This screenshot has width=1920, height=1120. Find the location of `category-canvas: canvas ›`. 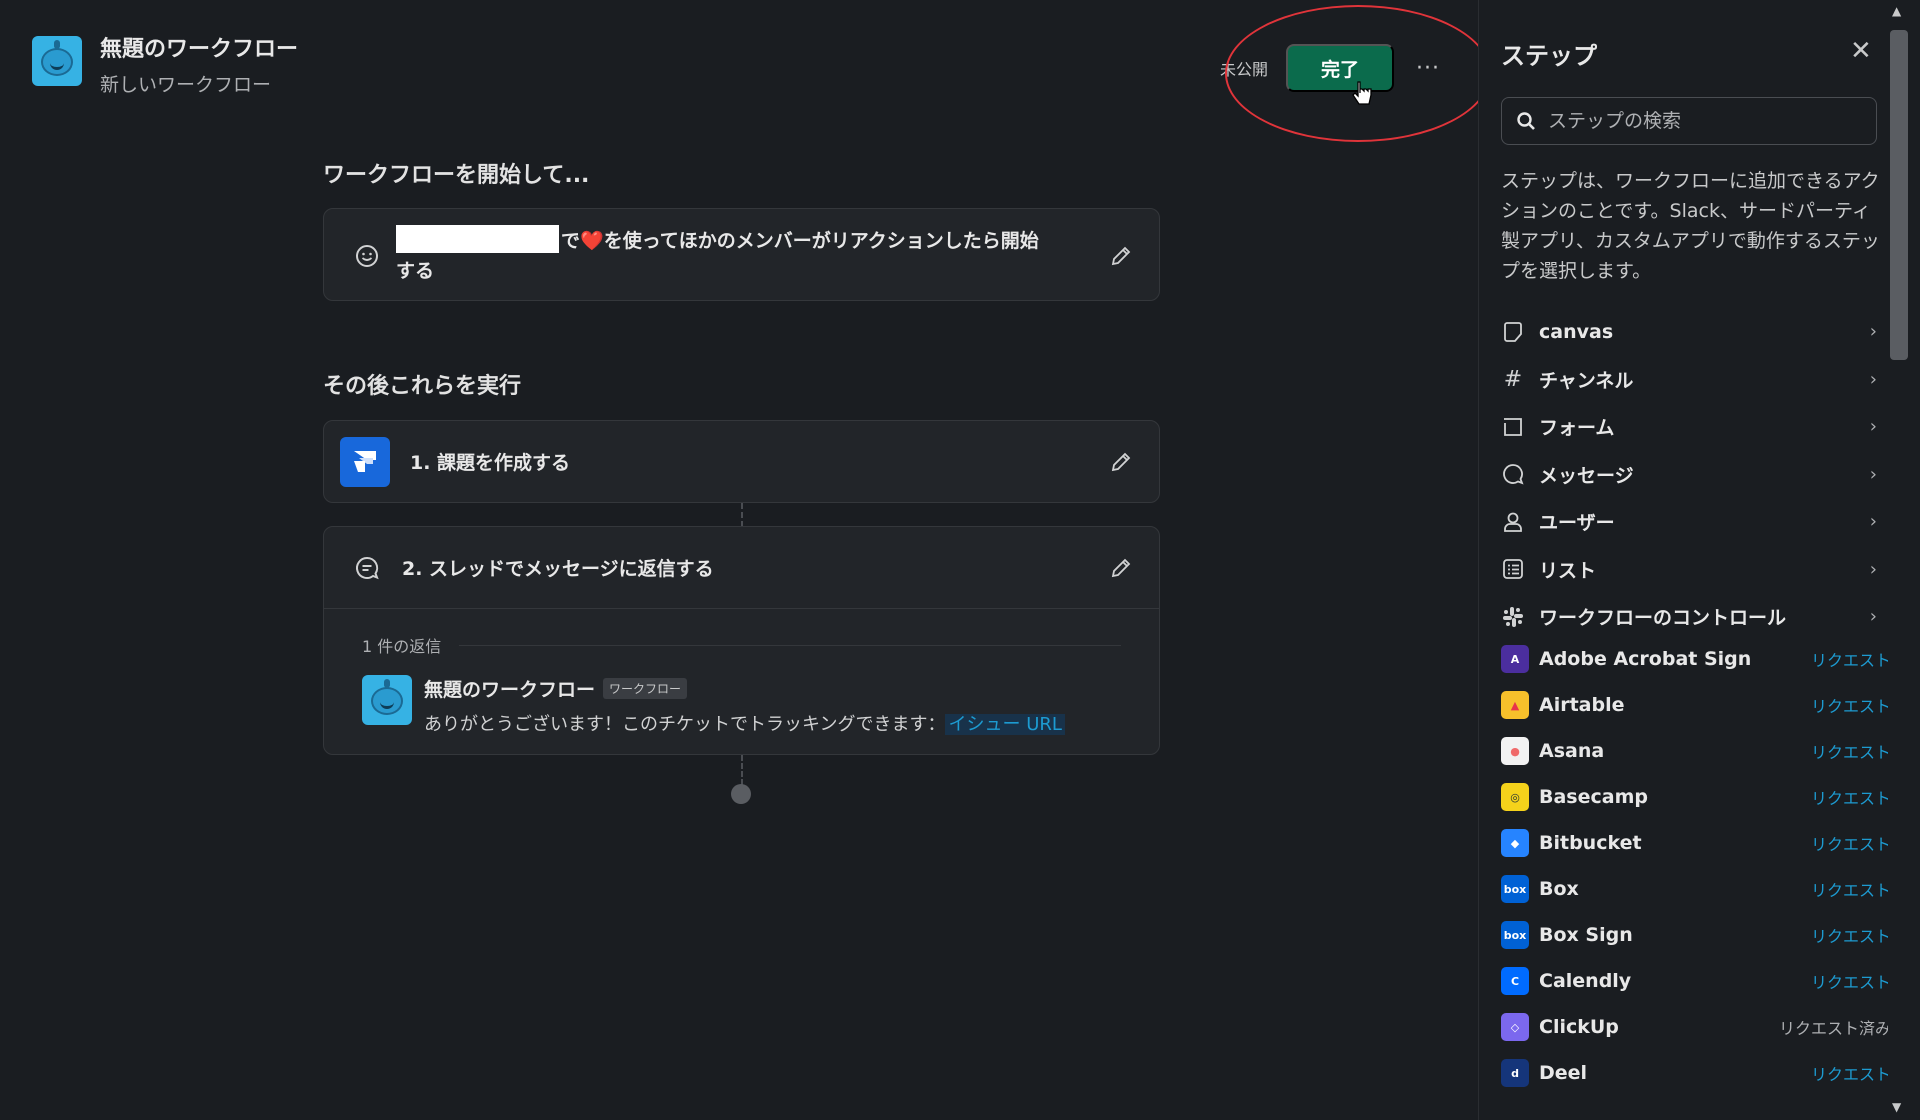

category-canvas: canvas › is located at coordinates (1696, 332).